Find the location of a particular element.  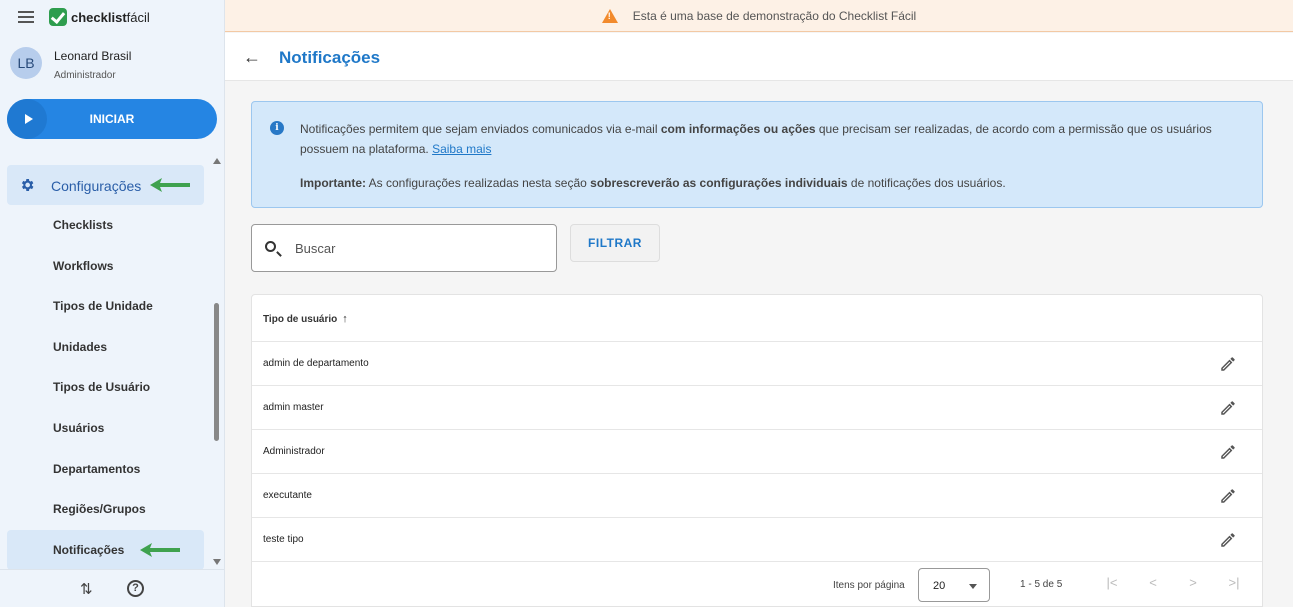

table-row: executante is located at coordinates (757, 496).